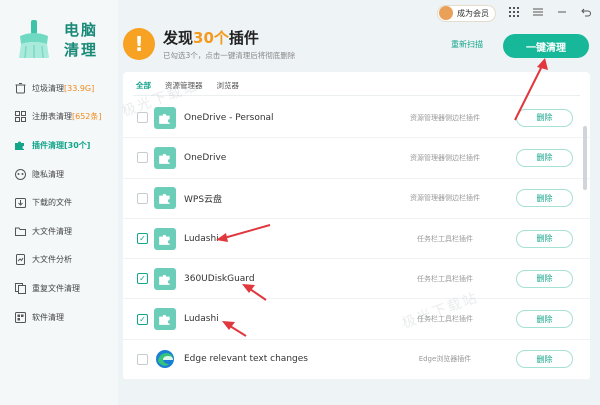  Describe the element at coordinates (586, 13) in the screenshot. I see `back-icon` at that location.